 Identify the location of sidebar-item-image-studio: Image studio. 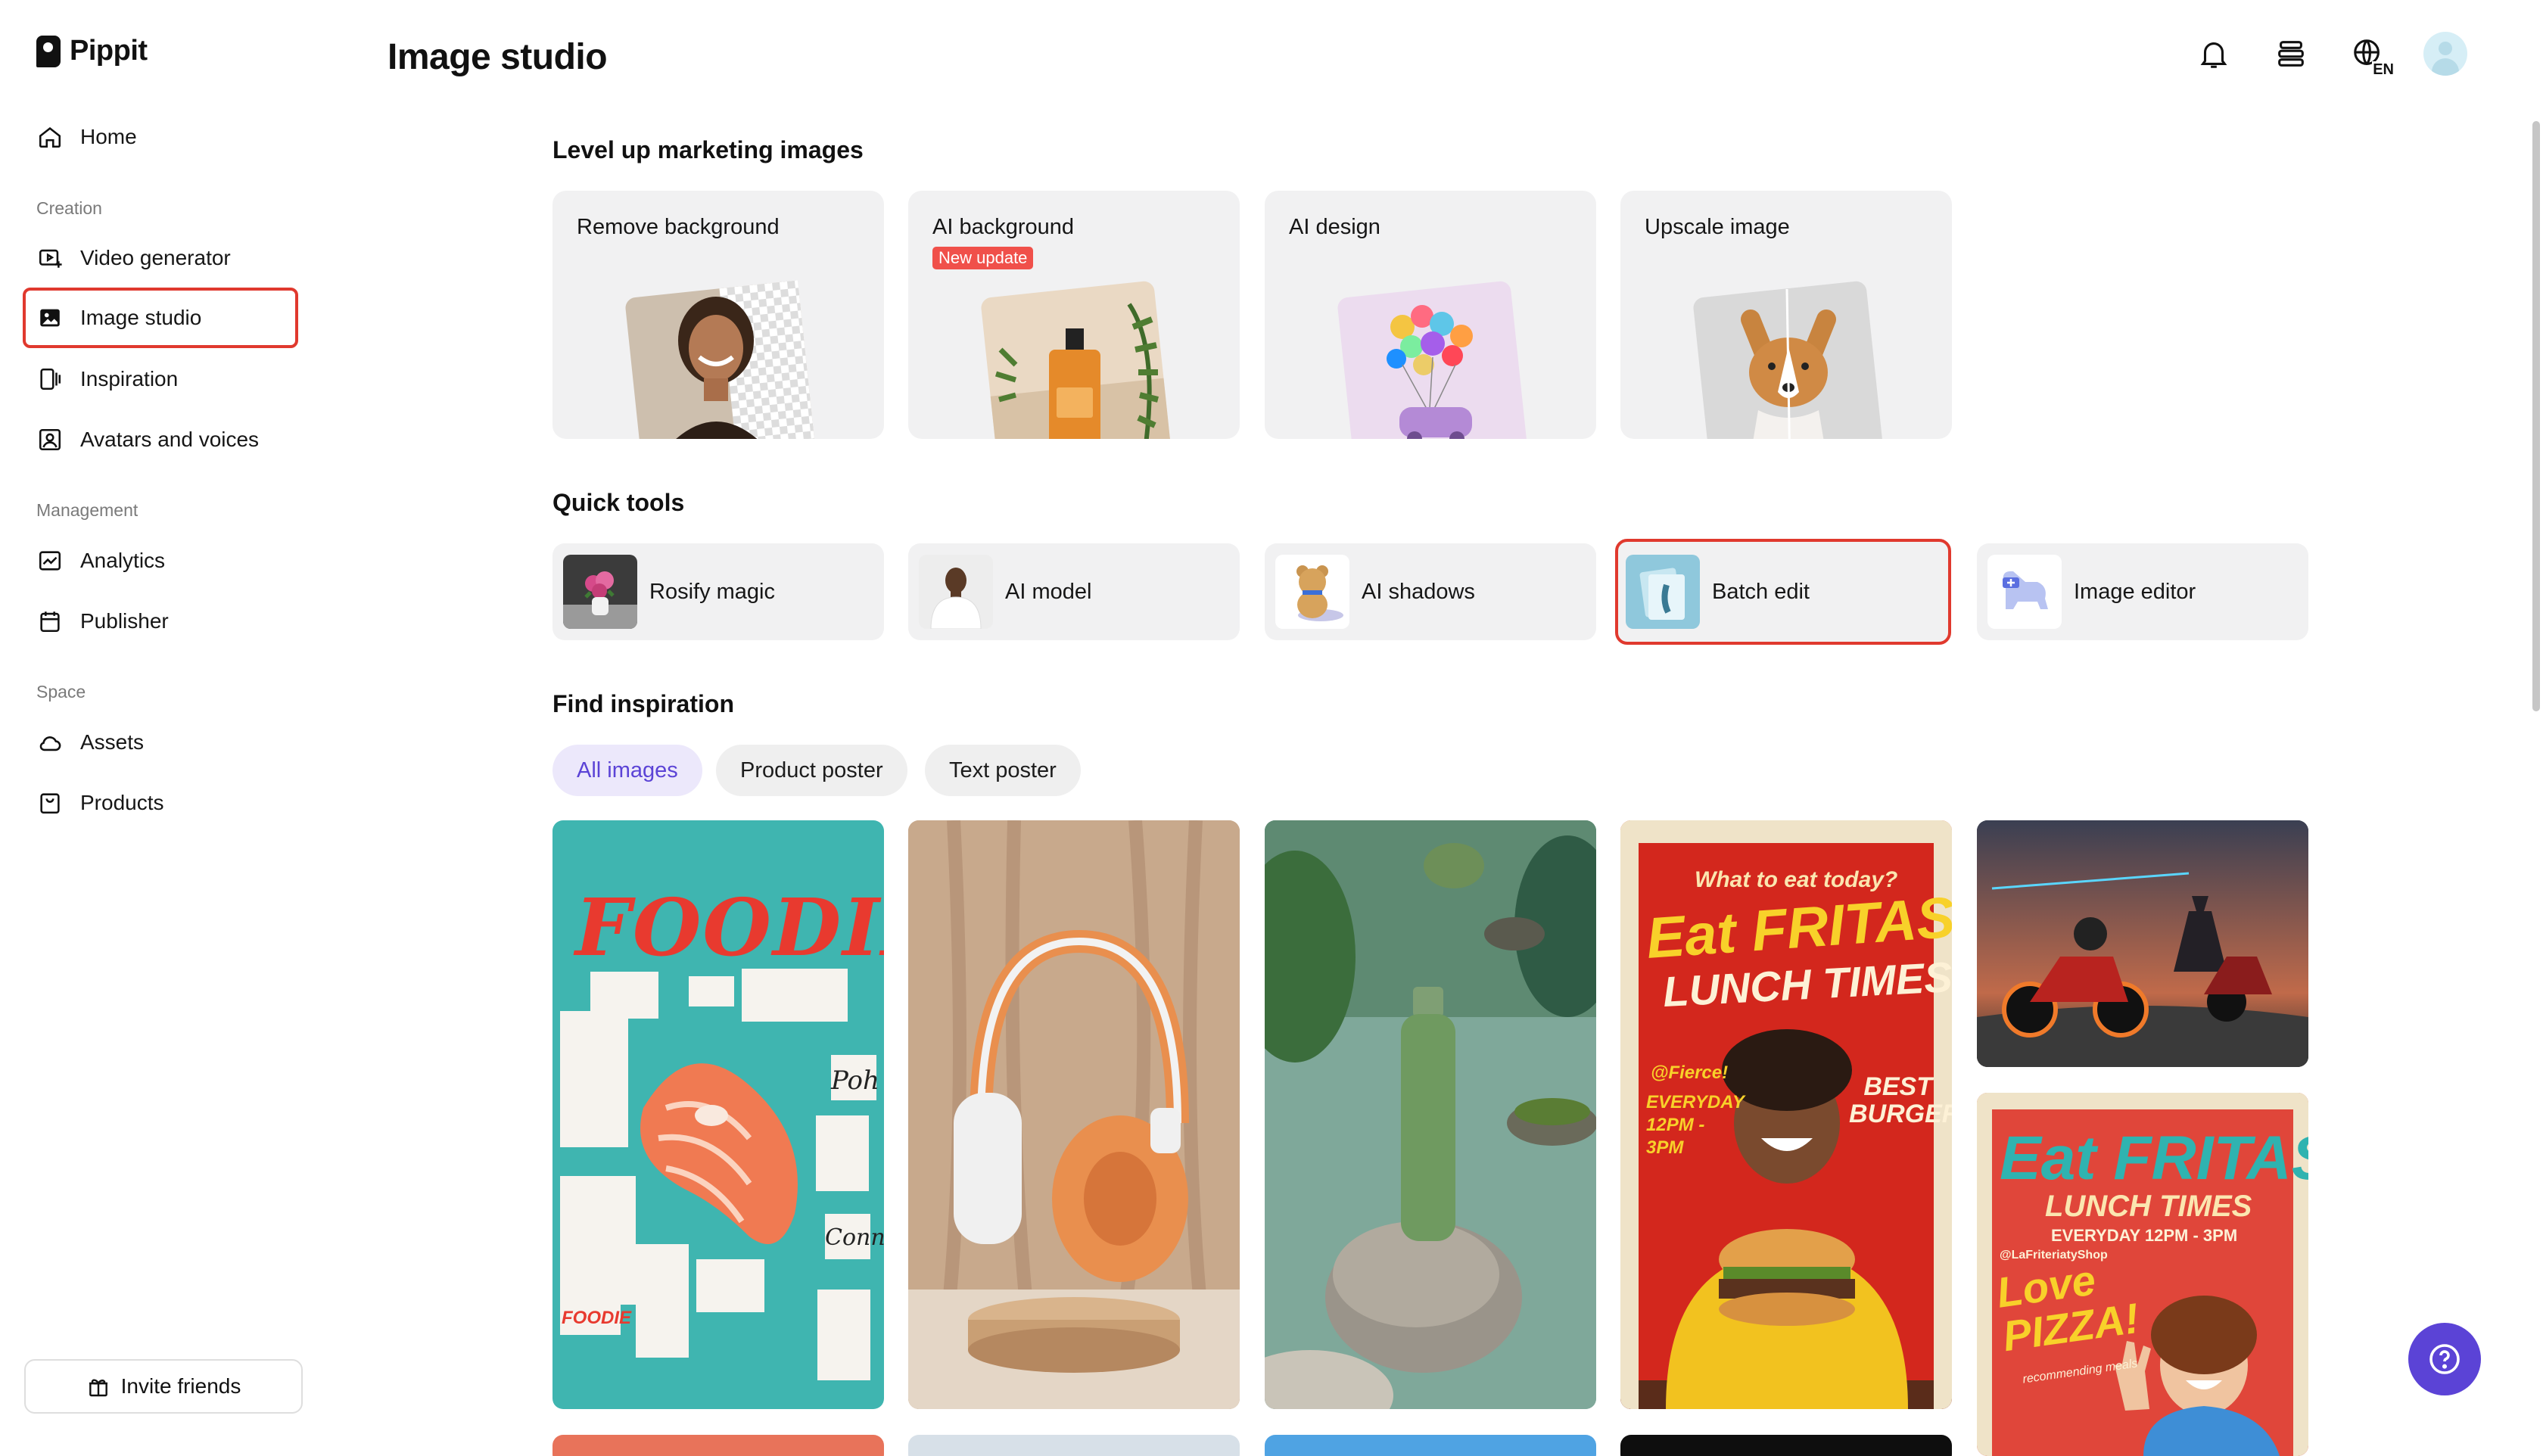
(160, 318).